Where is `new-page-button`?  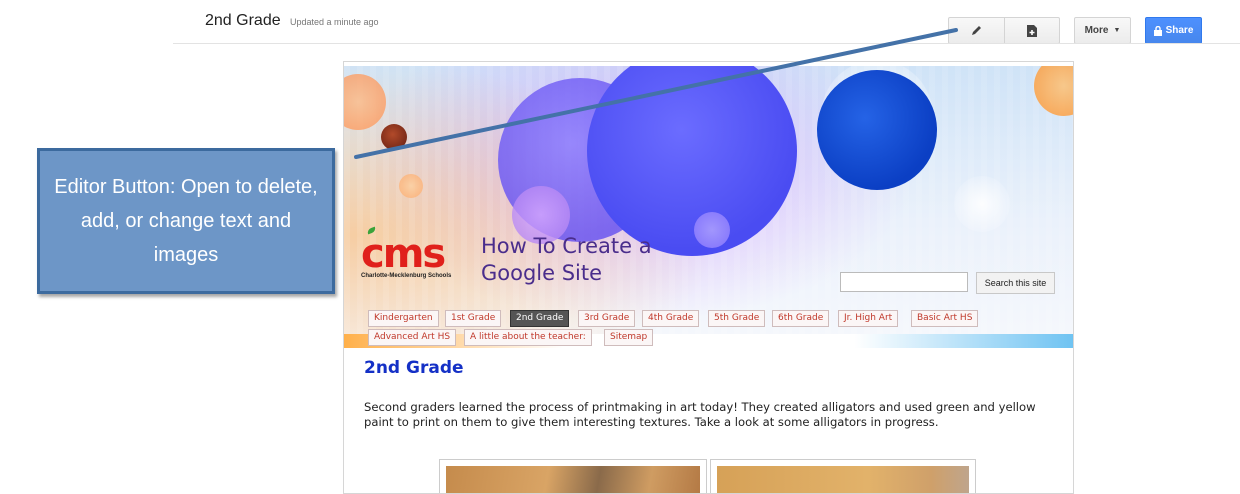 new-page-button is located at coordinates (1032, 30).